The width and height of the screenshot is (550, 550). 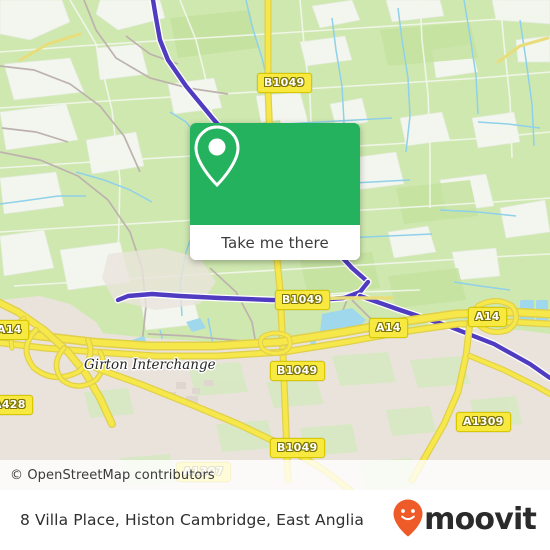 I want to click on destination-card: Take me there, so click(x=275, y=191).